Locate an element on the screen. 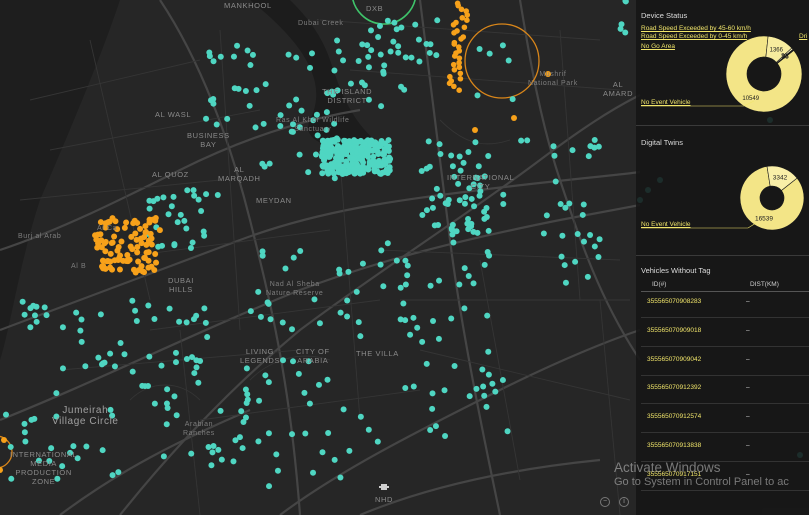 The height and width of the screenshot is (515, 809). vehicle-id-cell: 355565070912392 is located at coordinates (674, 387).